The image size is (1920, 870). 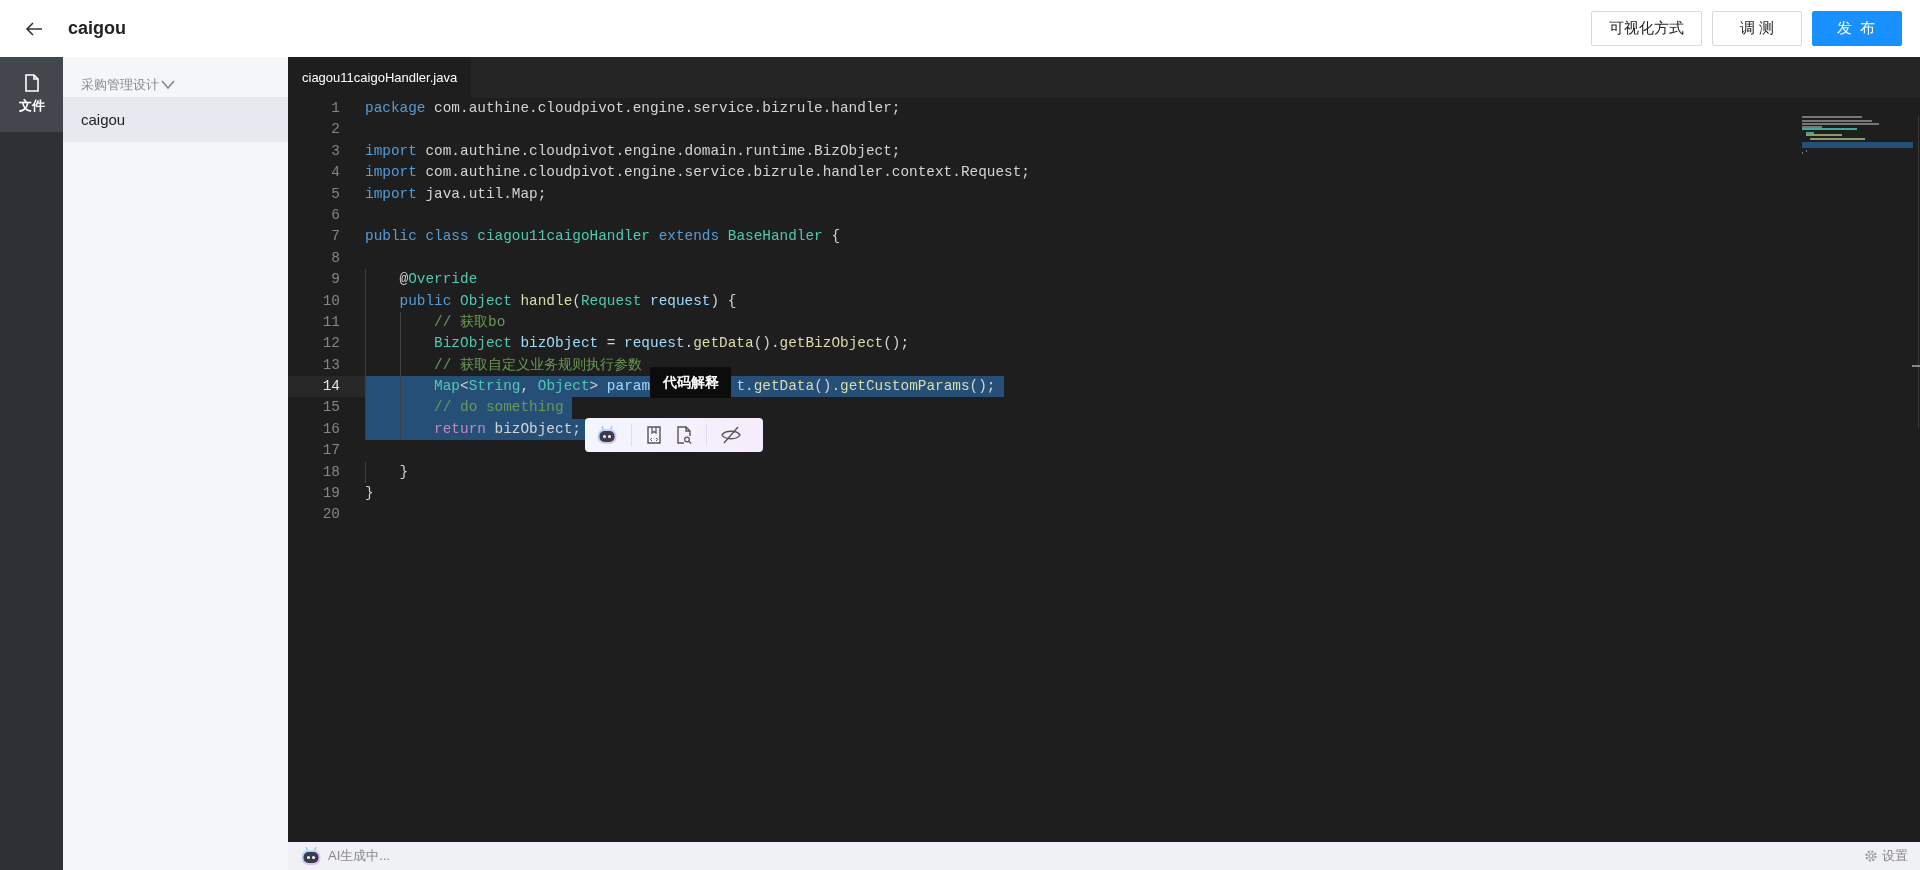 I want to click on file-icon, so click(x=31, y=83).